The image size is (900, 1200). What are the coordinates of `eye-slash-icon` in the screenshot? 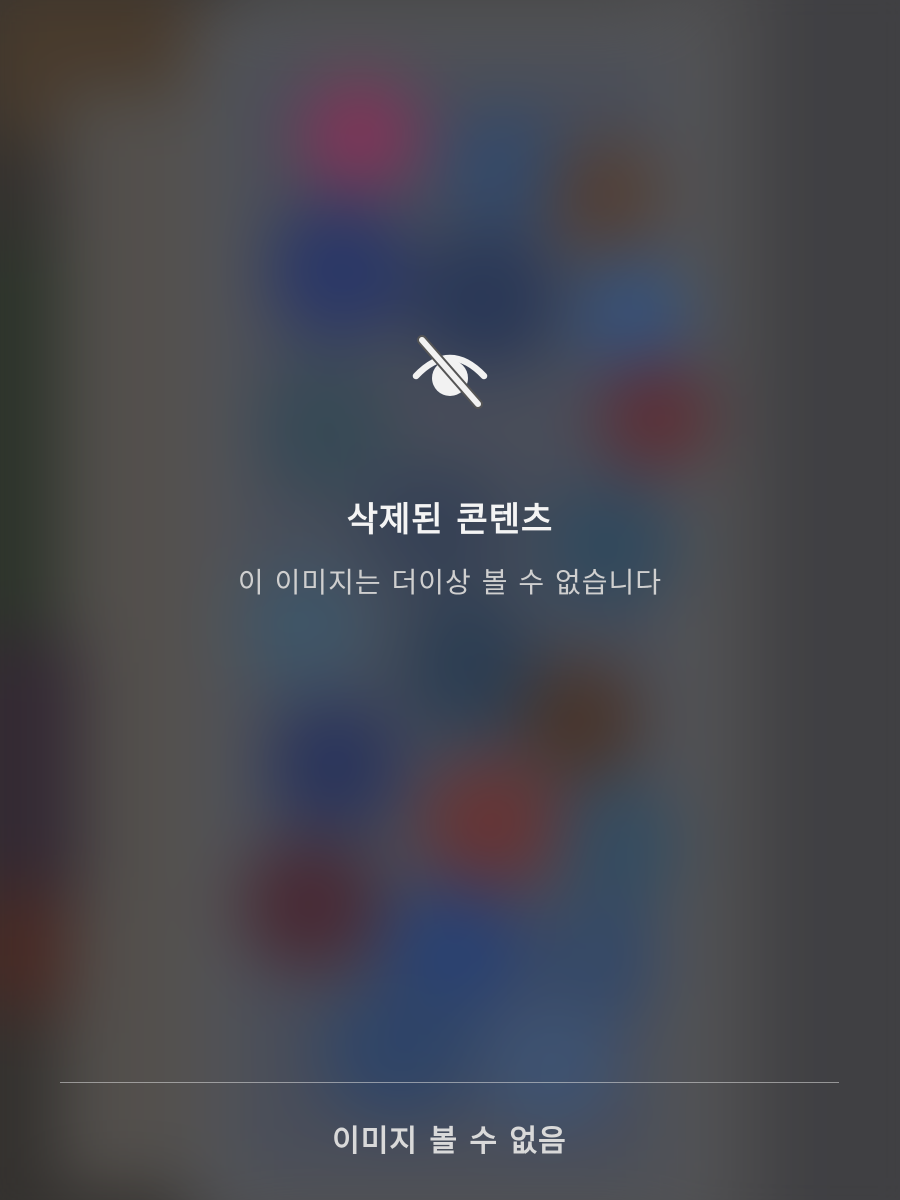 It's located at (450, 372).